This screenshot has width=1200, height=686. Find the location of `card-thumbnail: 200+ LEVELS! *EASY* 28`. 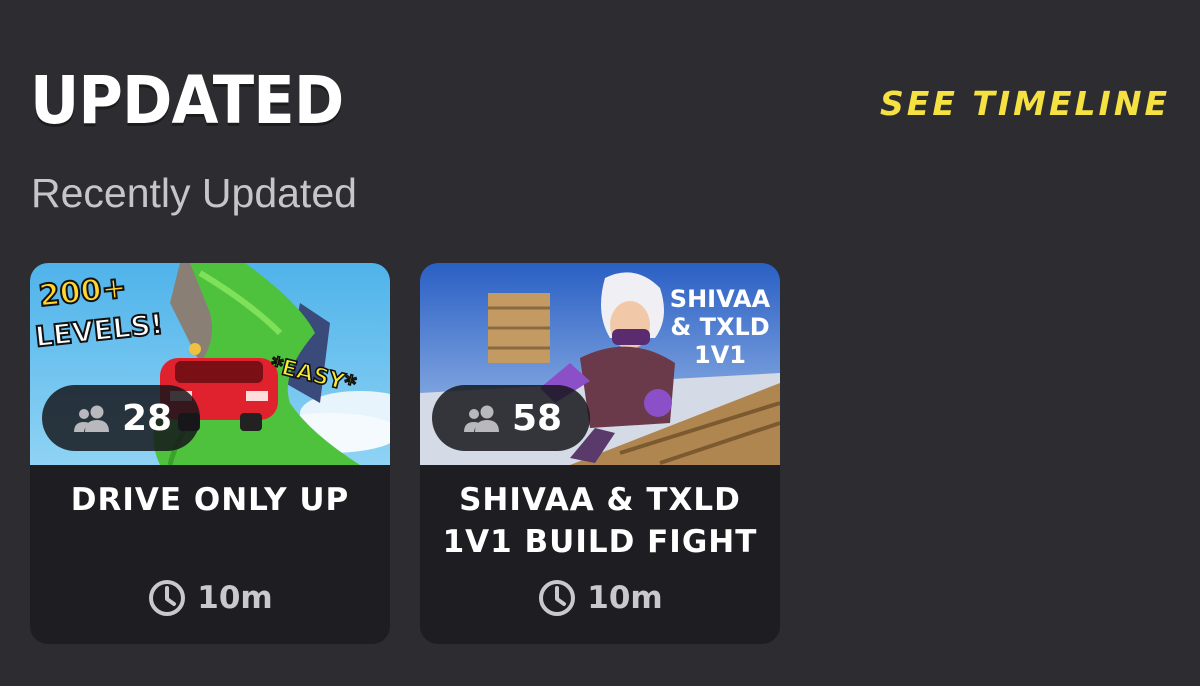

card-thumbnail: 200+ LEVELS! *EASY* 28 is located at coordinates (210, 364).